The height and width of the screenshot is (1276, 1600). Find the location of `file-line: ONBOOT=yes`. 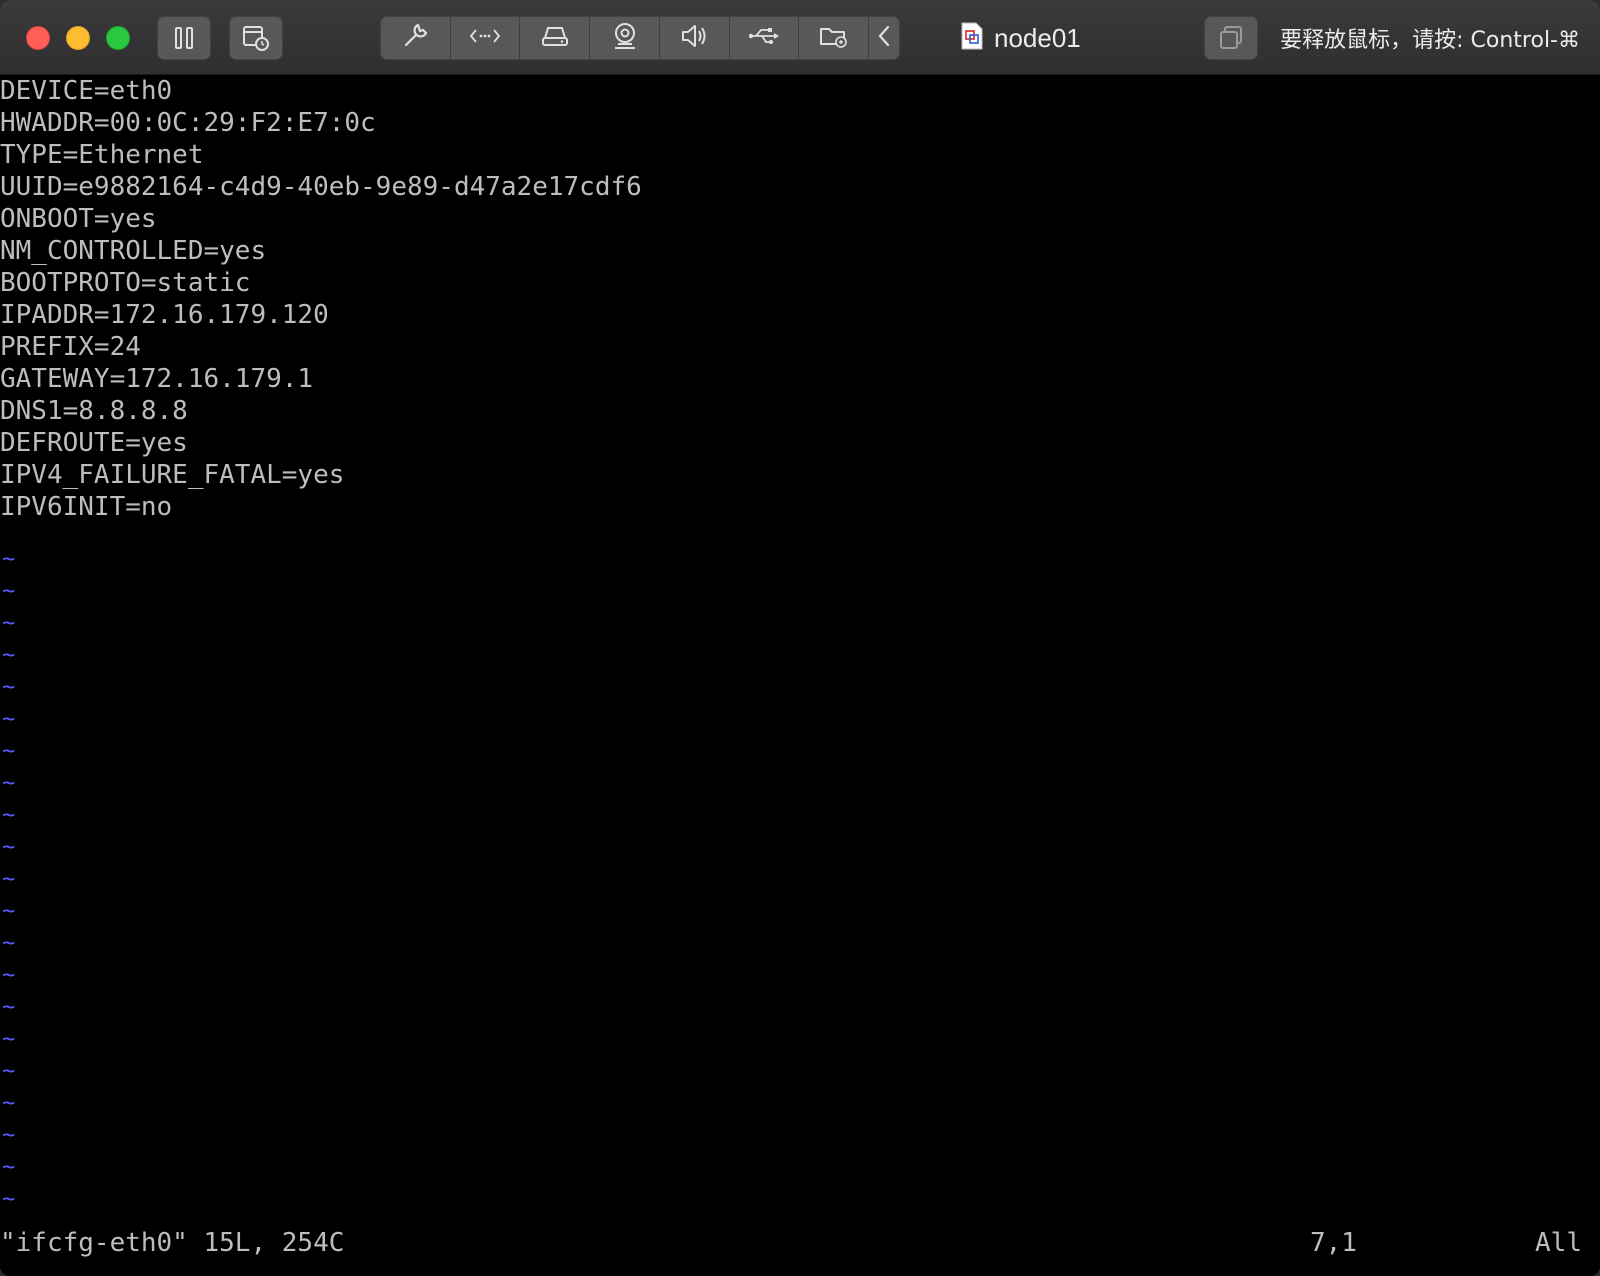

file-line: ONBOOT=yes is located at coordinates (78, 219).